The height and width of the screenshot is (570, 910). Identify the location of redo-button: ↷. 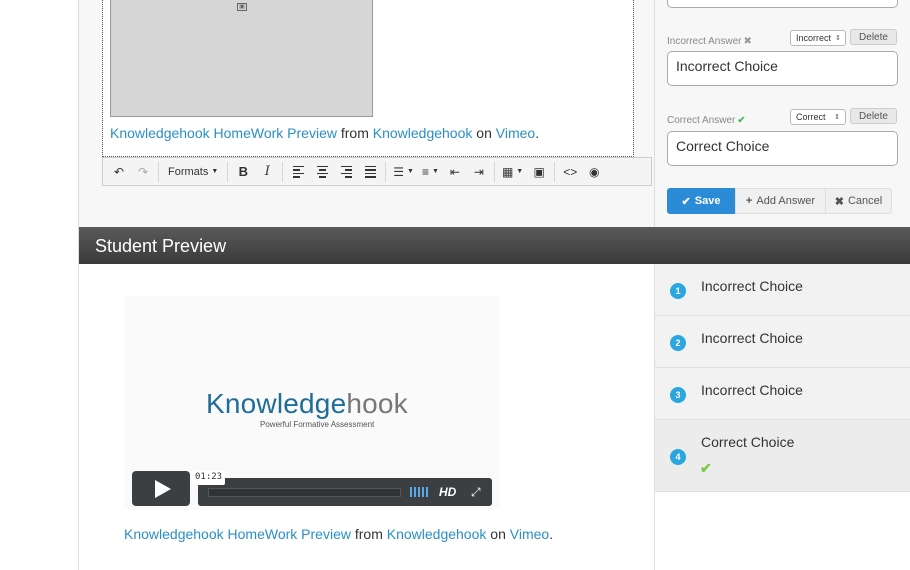
(143, 172).